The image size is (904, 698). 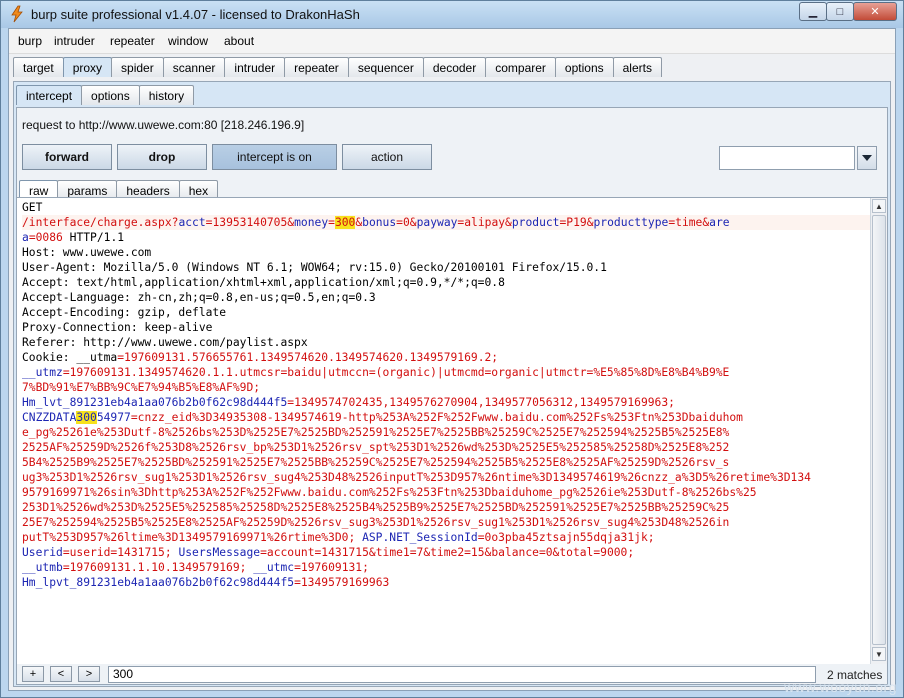 What do you see at coordinates (110, 95) in the screenshot?
I see `tab-proxy-options: options` at bounding box center [110, 95].